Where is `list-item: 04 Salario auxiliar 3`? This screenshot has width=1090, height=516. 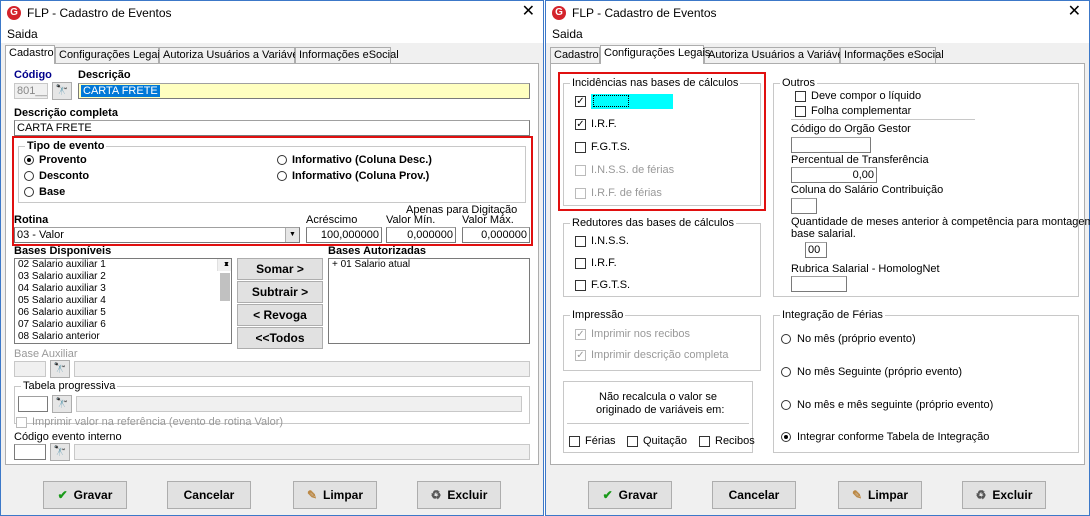 list-item: 04 Salario auxiliar 3 is located at coordinates (123, 289).